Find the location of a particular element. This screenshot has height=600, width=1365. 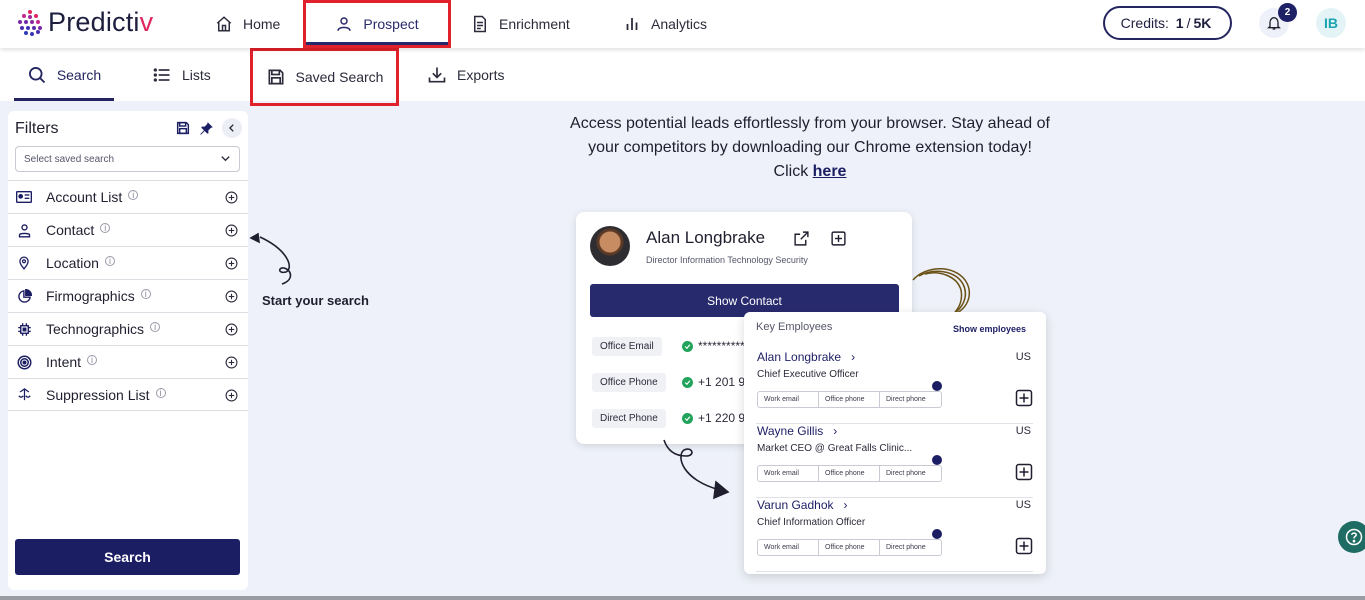

employee-contact-chips: Work email Office phone Direct phone is located at coordinates (849, 399).